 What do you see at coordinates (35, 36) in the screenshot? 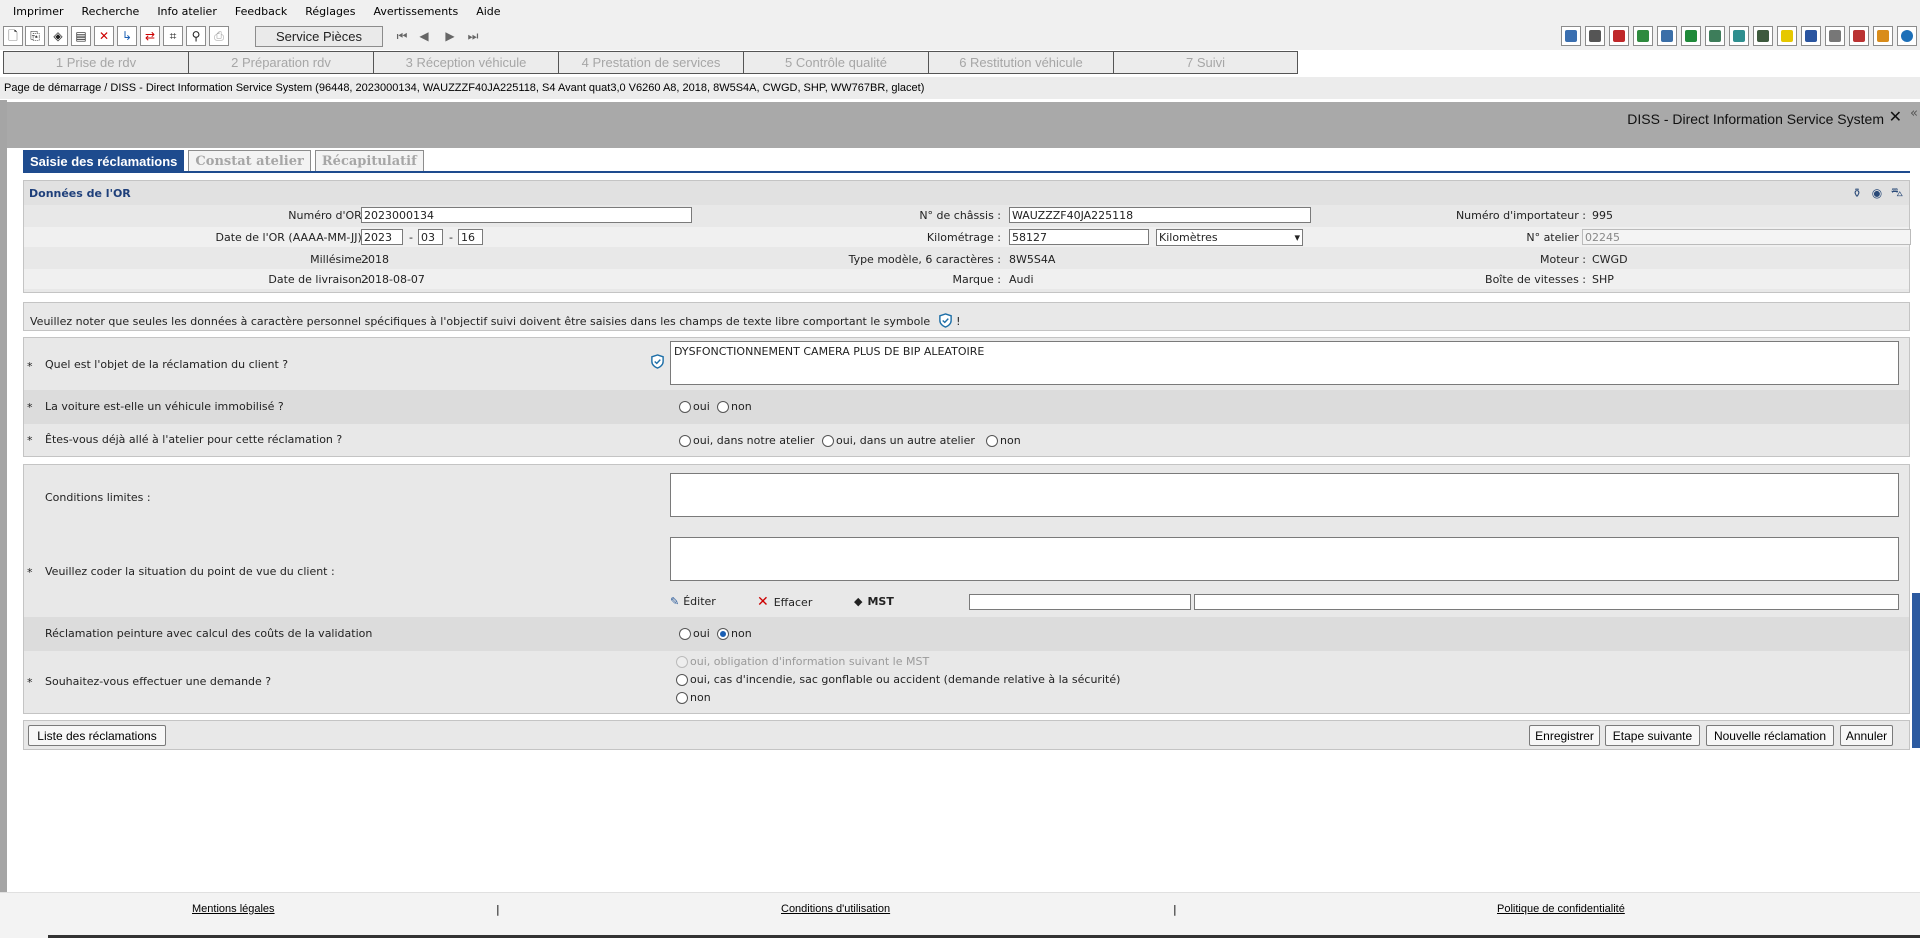
I see `open-document-icon: ⎘` at bounding box center [35, 36].